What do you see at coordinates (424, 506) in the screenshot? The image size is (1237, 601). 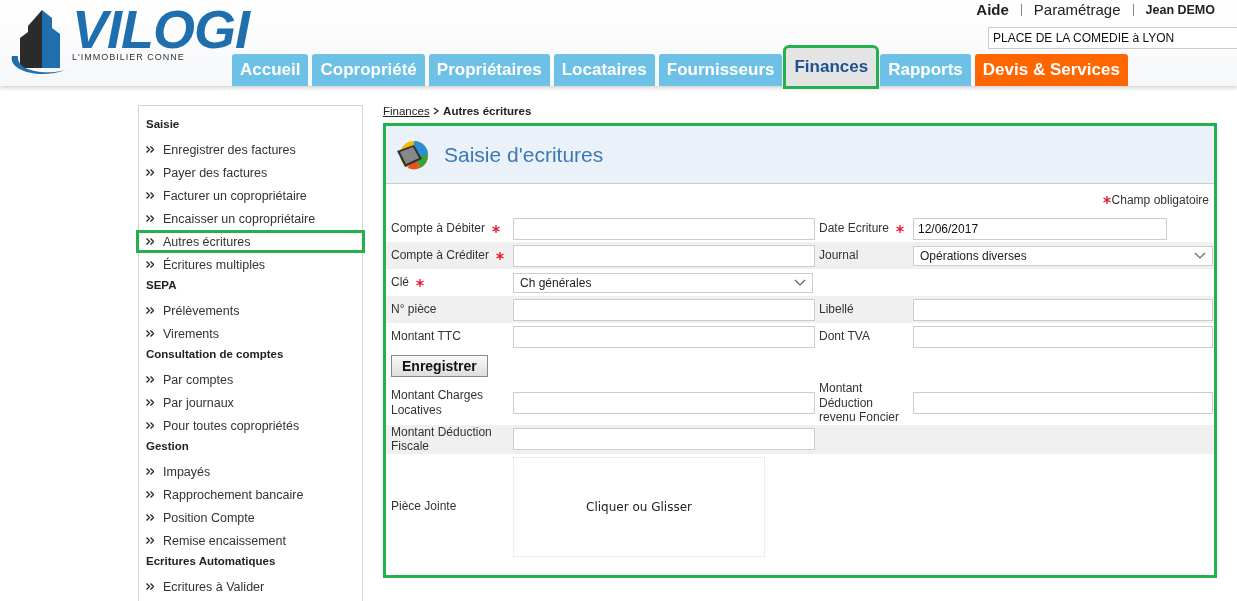 I see `field-label: Pièce Jointe` at bounding box center [424, 506].